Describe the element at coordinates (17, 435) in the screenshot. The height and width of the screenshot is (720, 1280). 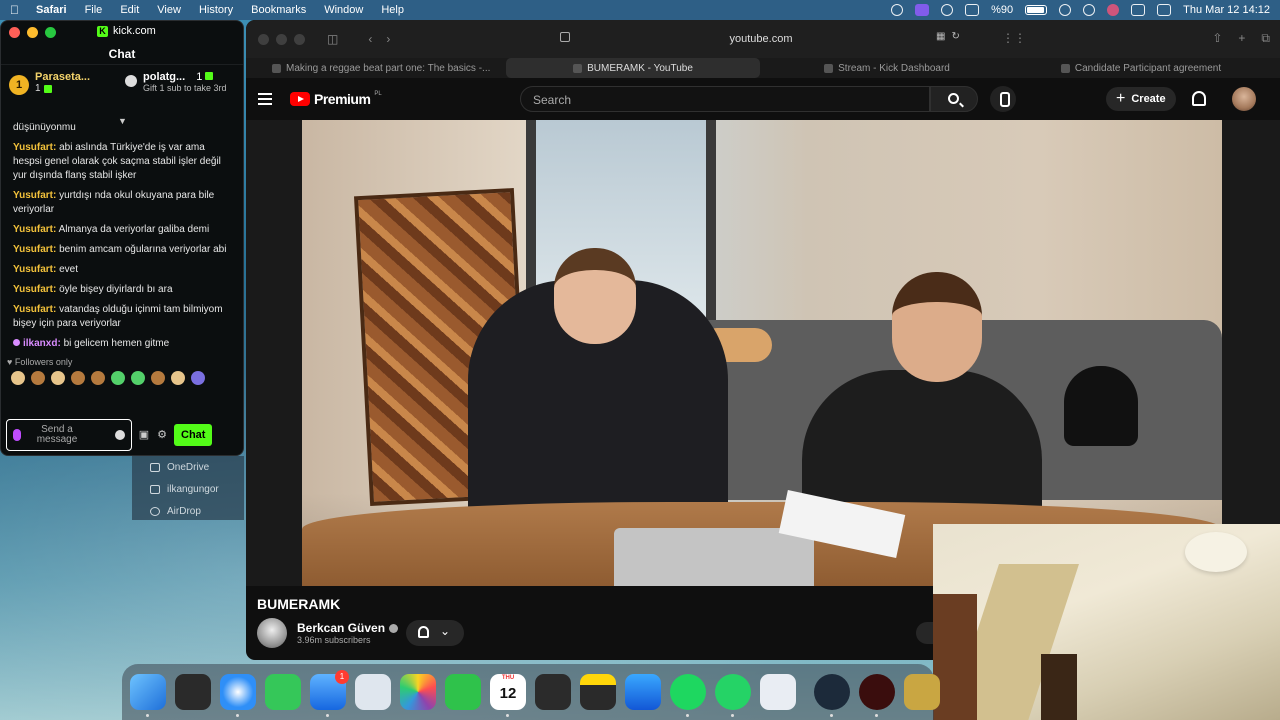
I see `mic-icon` at that location.